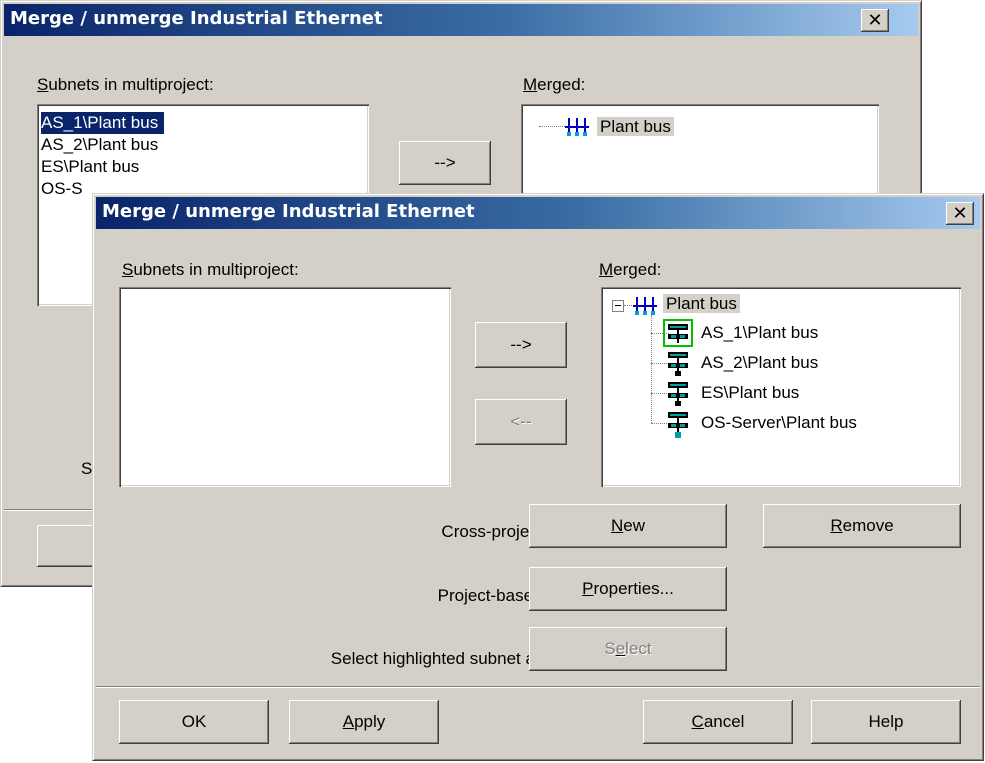 The width and height of the screenshot is (985, 763). I want to click on select-button: Select, so click(628, 649).